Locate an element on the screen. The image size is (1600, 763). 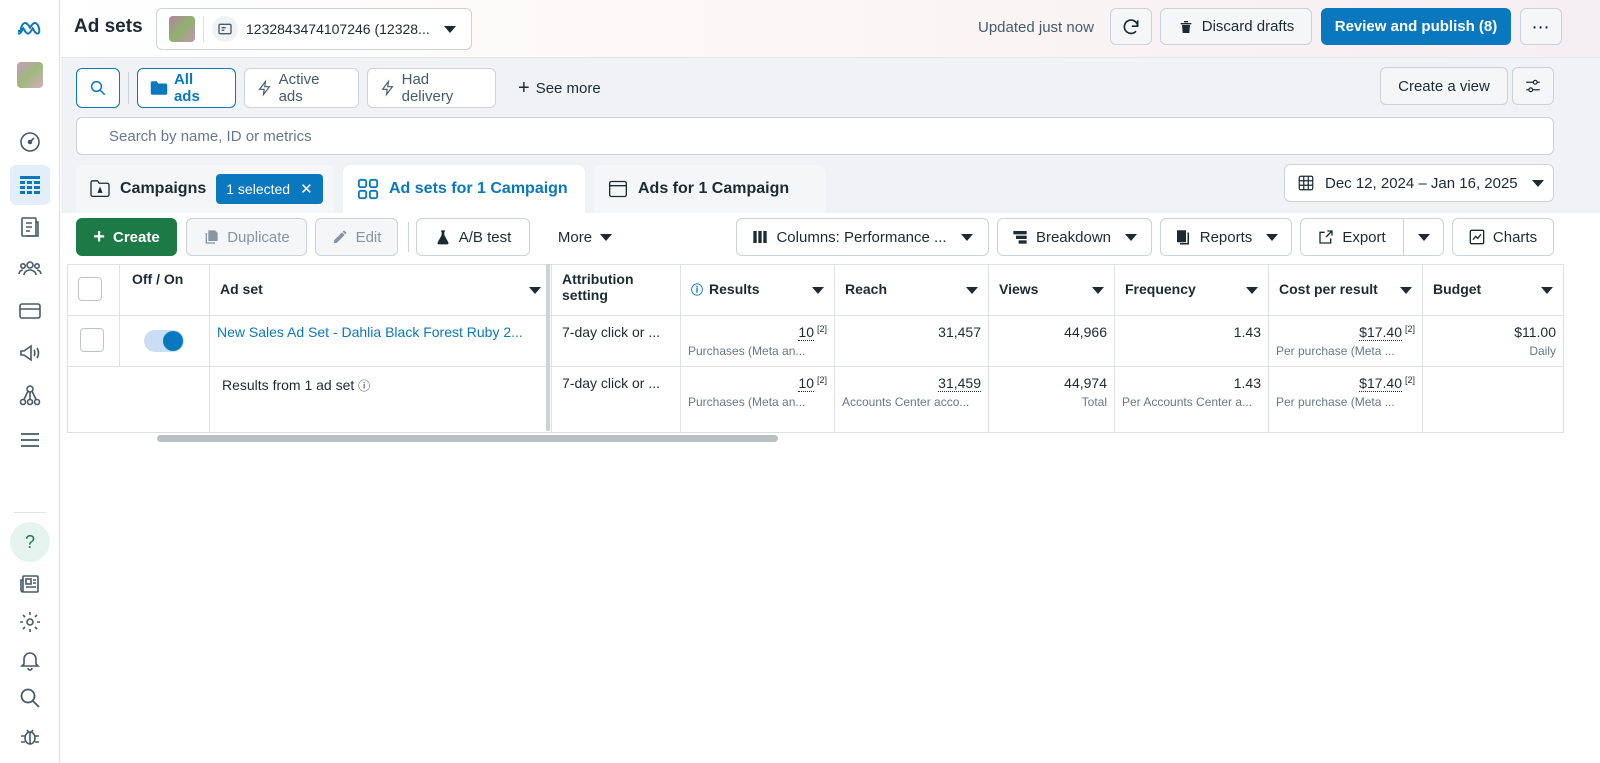
frequency-value: 1.43 is located at coordinates (1247, 332).